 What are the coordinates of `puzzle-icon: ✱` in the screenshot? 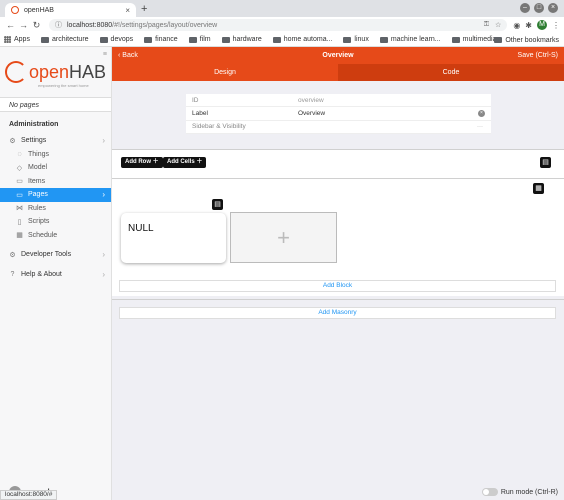 It's located at (528, 25).